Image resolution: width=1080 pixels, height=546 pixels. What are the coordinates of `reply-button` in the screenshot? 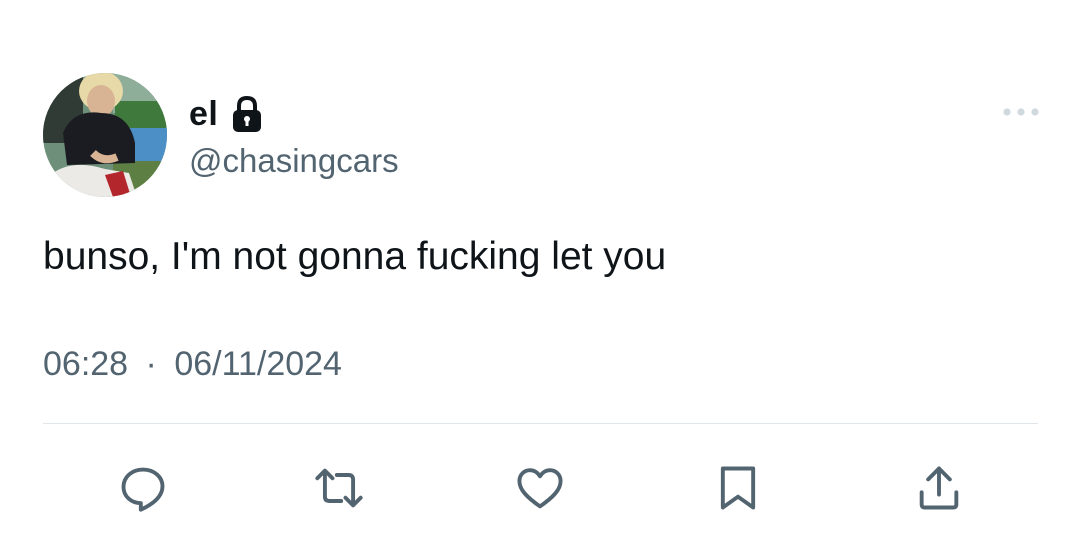 It's located at (143, 488).